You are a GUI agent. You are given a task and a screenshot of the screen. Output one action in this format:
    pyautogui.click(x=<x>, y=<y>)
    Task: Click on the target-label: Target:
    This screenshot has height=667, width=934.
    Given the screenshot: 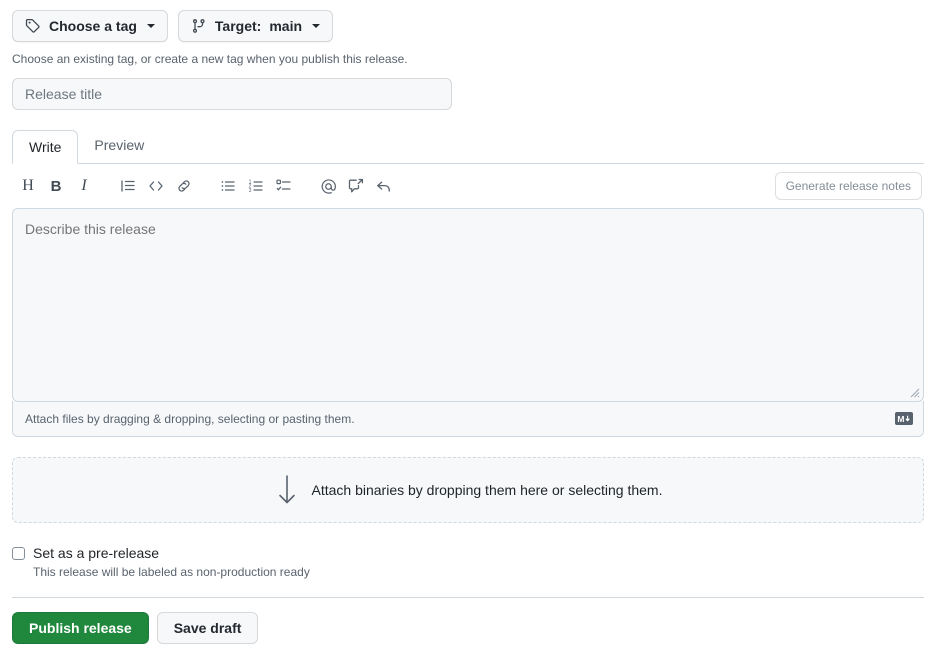 What is the action you would take?
    pyautogui.click(x=238, y=26)
    